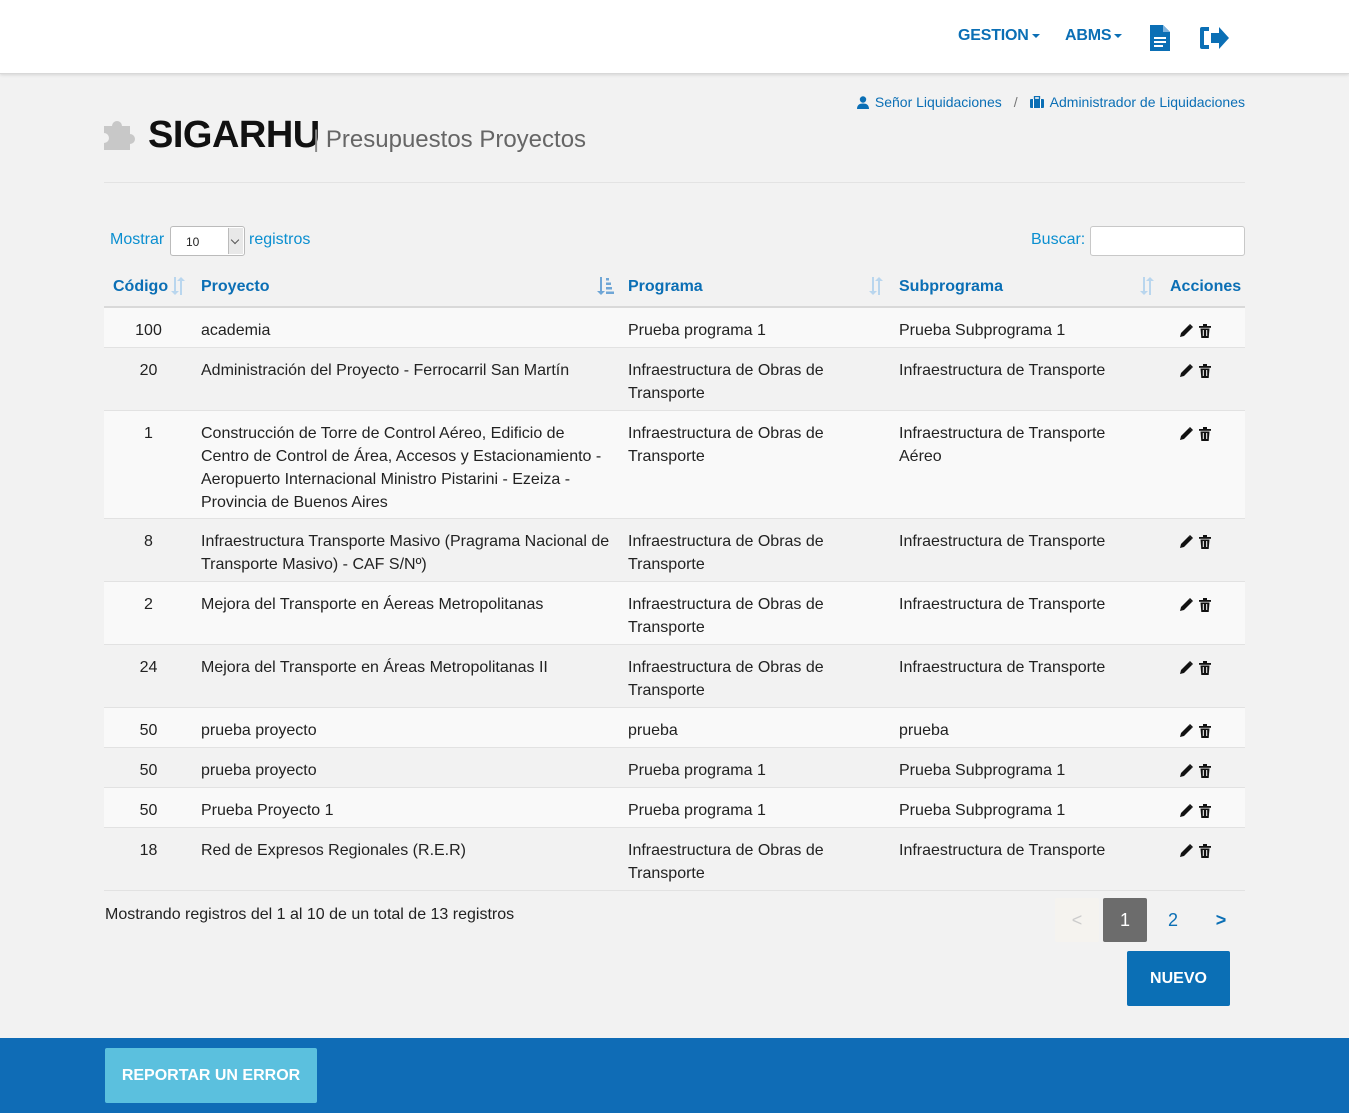 This screenshot has width=1349, height=1113. Describe the element at coordinates (1077, 920) in the screenshot. I see `pagination-prev: <` at that location.